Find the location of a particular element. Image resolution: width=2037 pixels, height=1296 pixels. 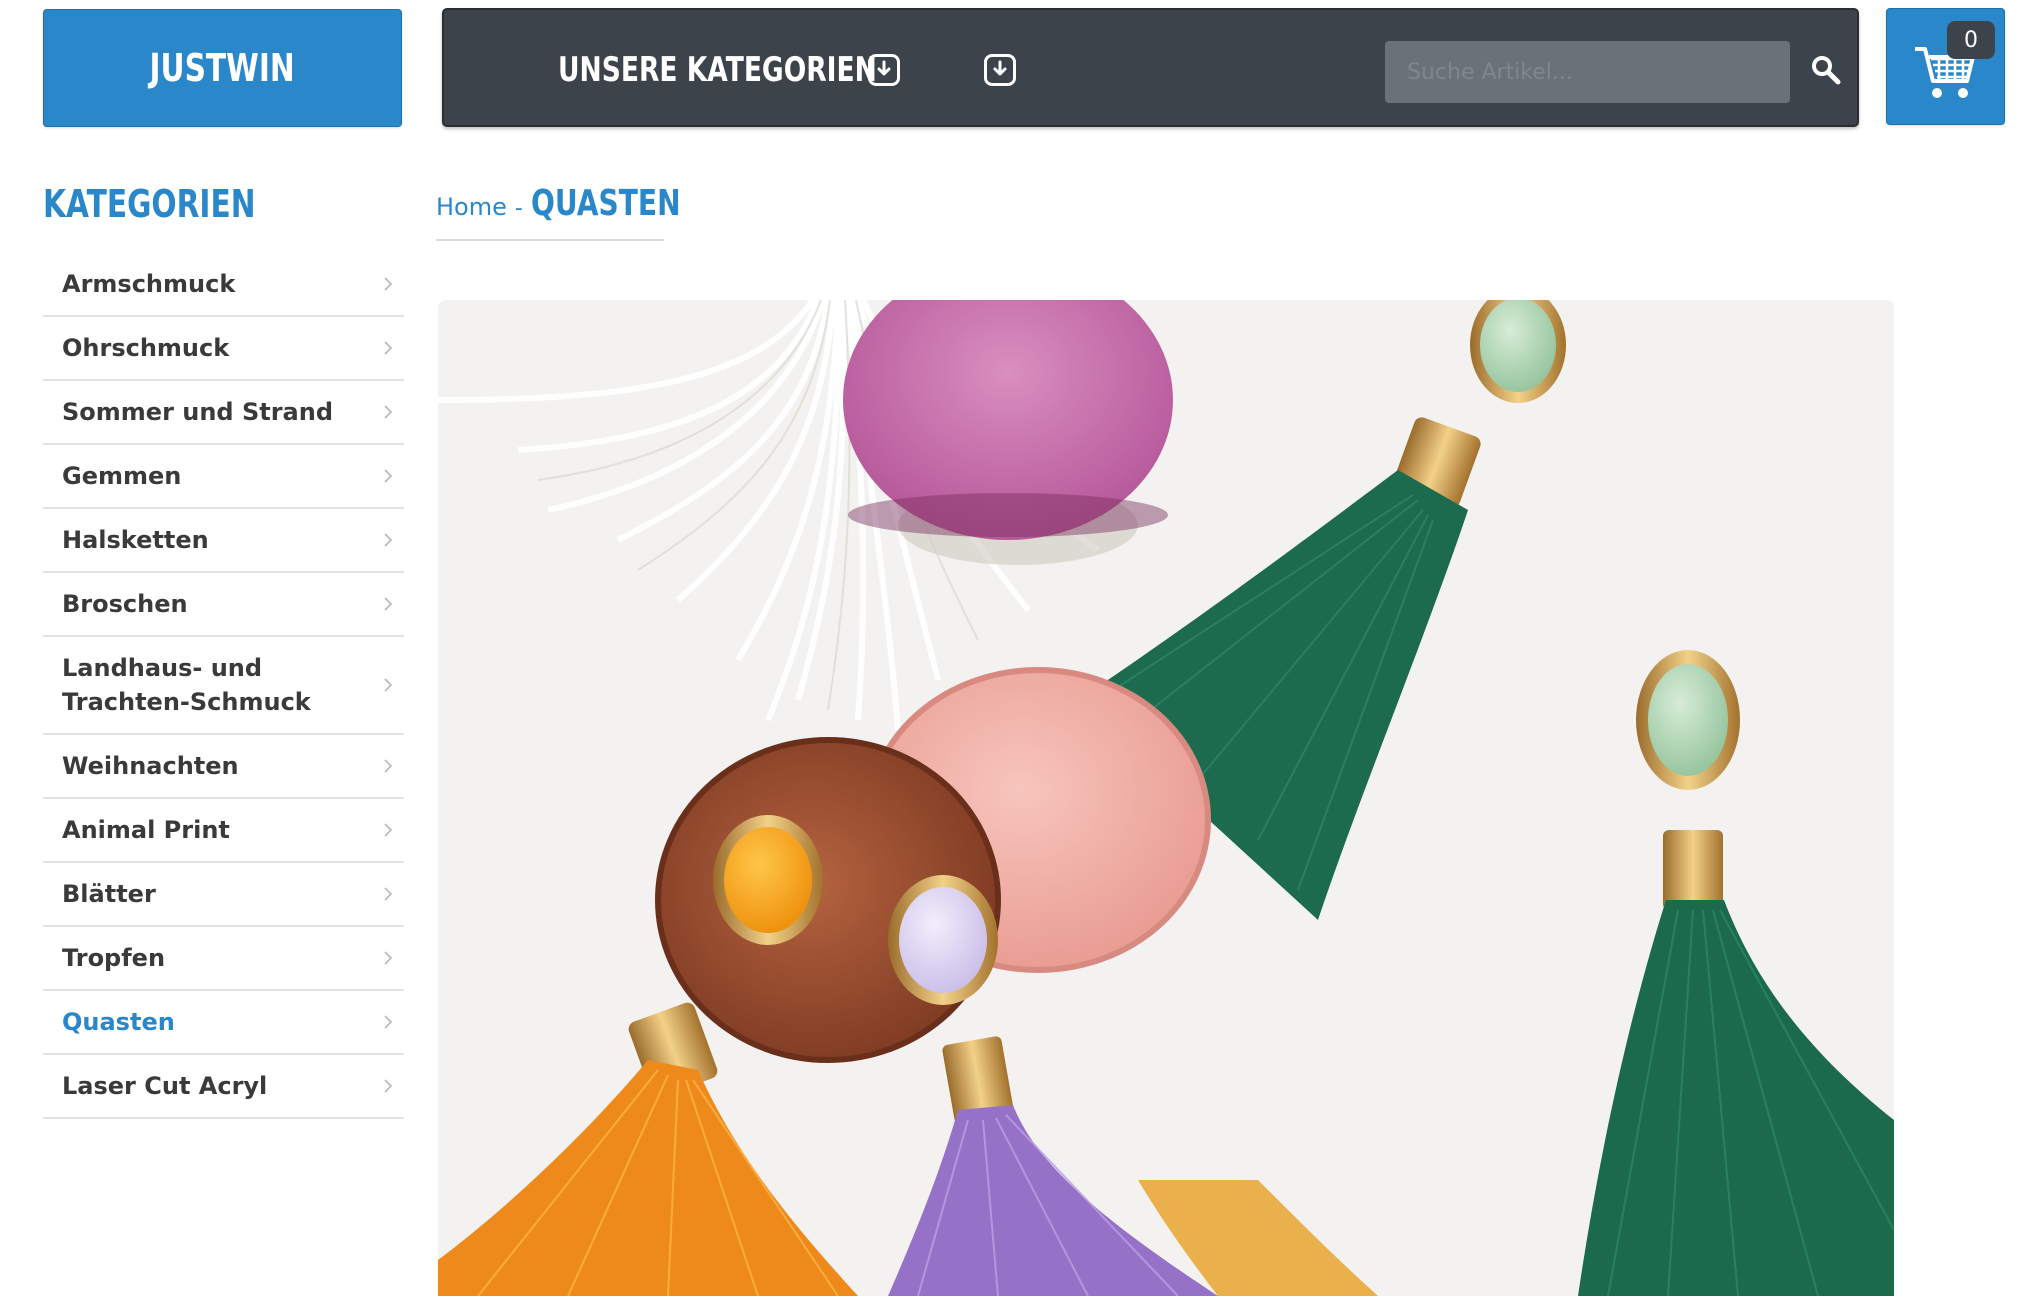

sidebar-item-label: Quasten is located at coordinates (118, 1022).